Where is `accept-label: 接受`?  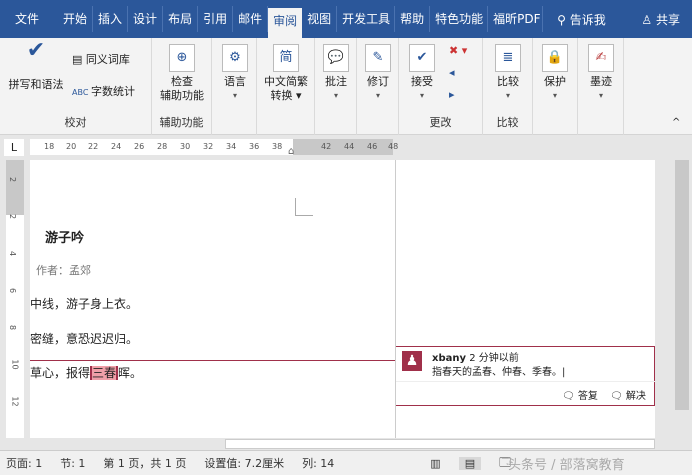 accept-label: 接受 is located at coordinates (422, 81).